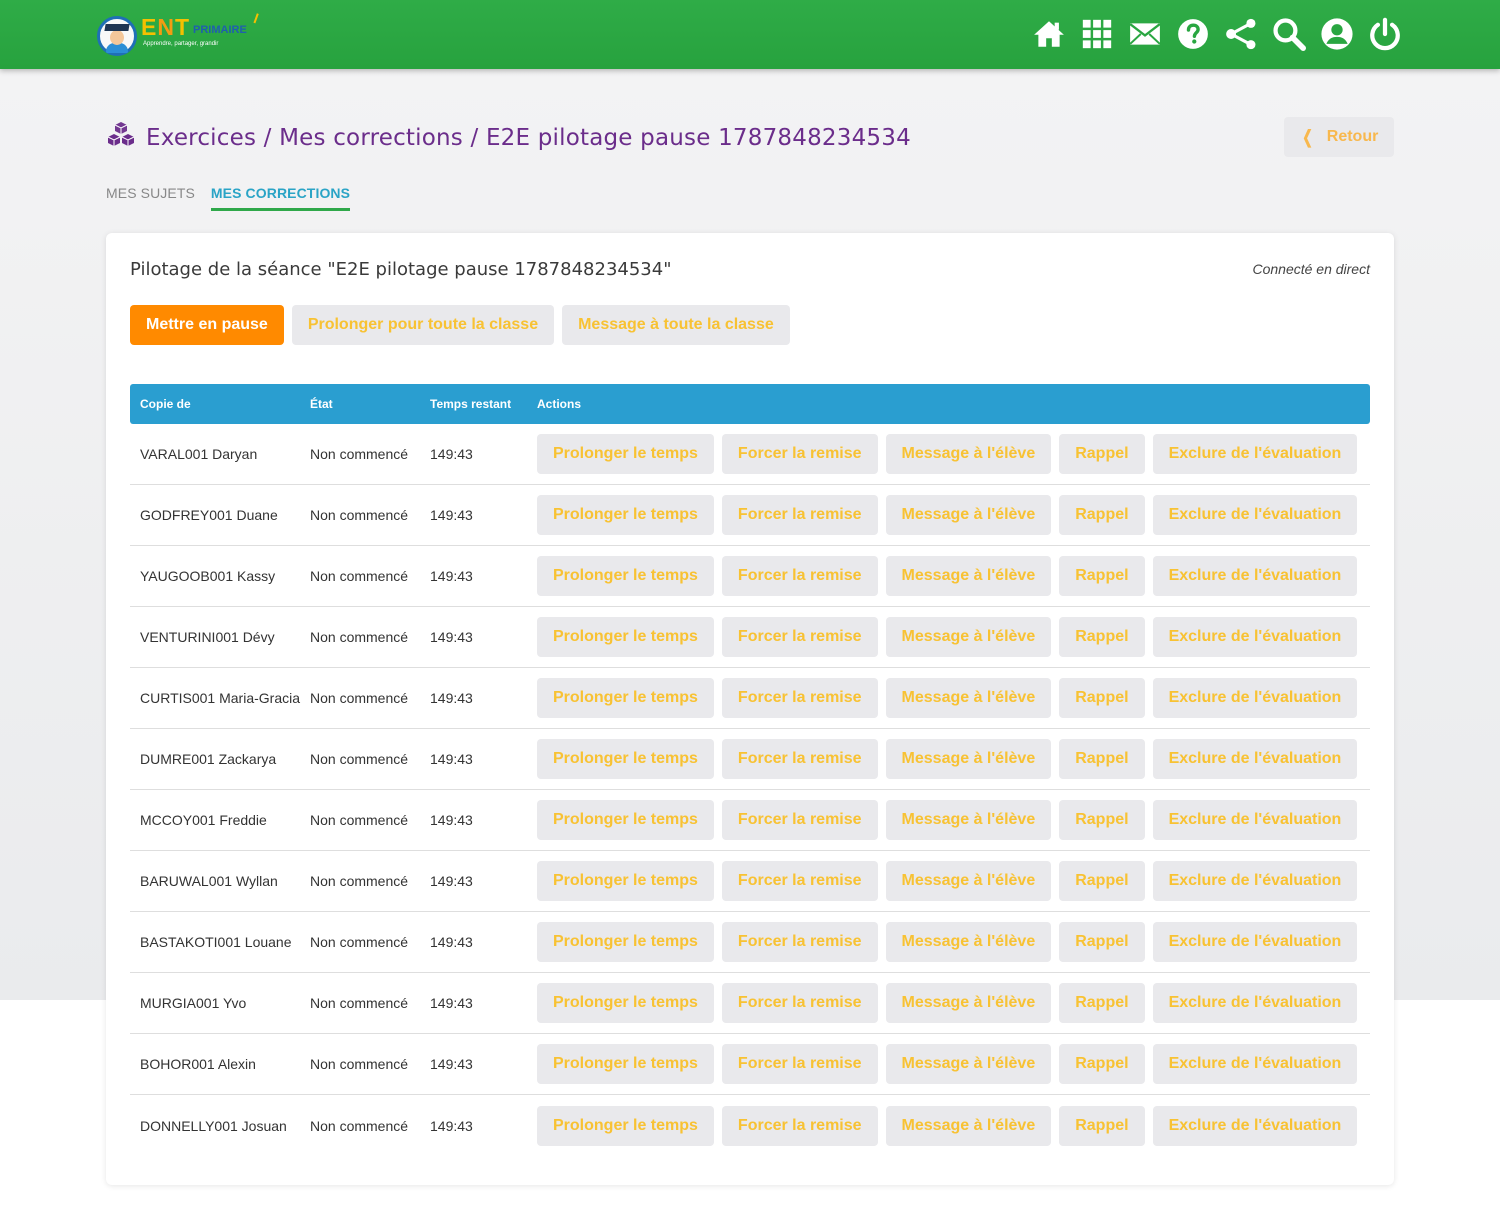  I want to click on pause-button: Mettre en pause, so click(207, 325).